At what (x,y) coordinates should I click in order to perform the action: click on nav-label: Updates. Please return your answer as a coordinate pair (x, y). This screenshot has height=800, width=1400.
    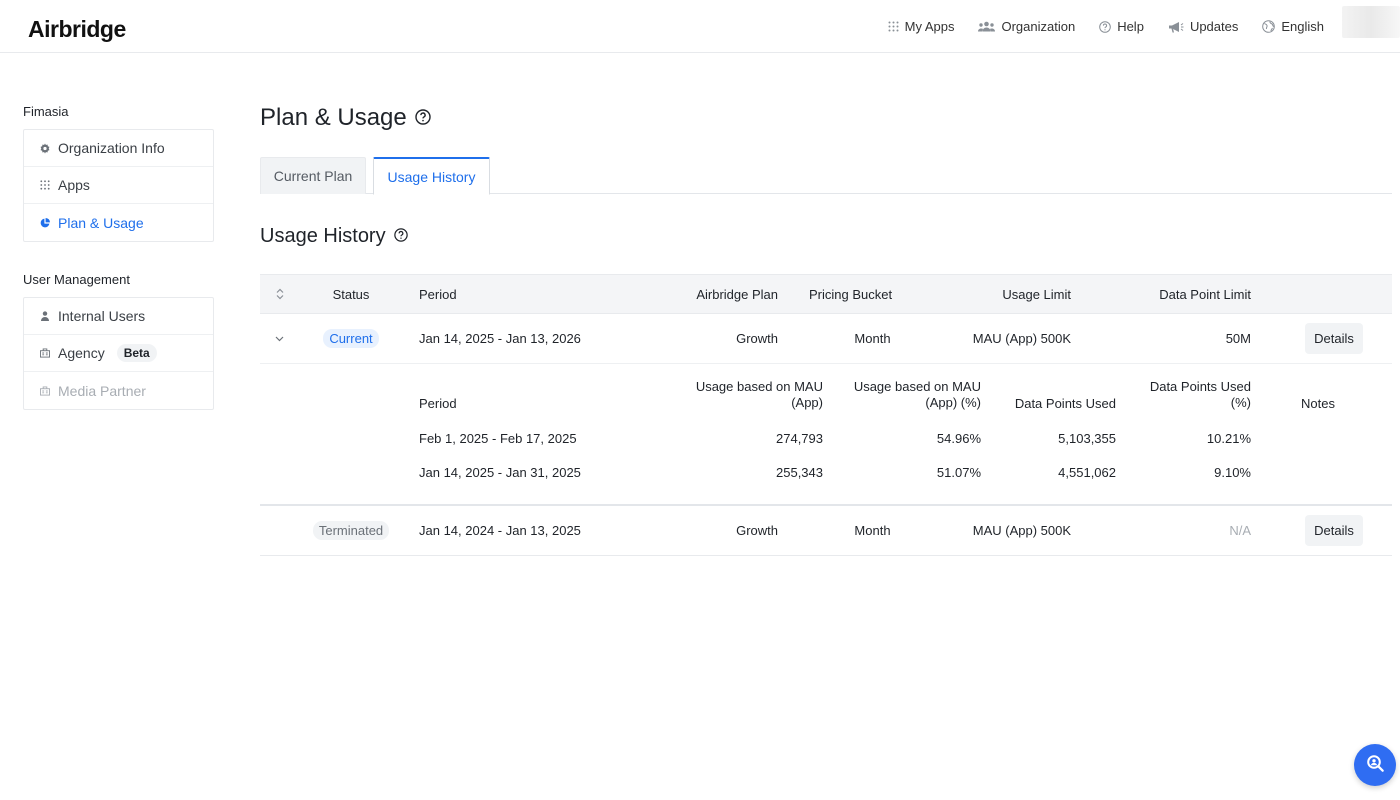
    Looking at the image, I should click on (1214, 26).